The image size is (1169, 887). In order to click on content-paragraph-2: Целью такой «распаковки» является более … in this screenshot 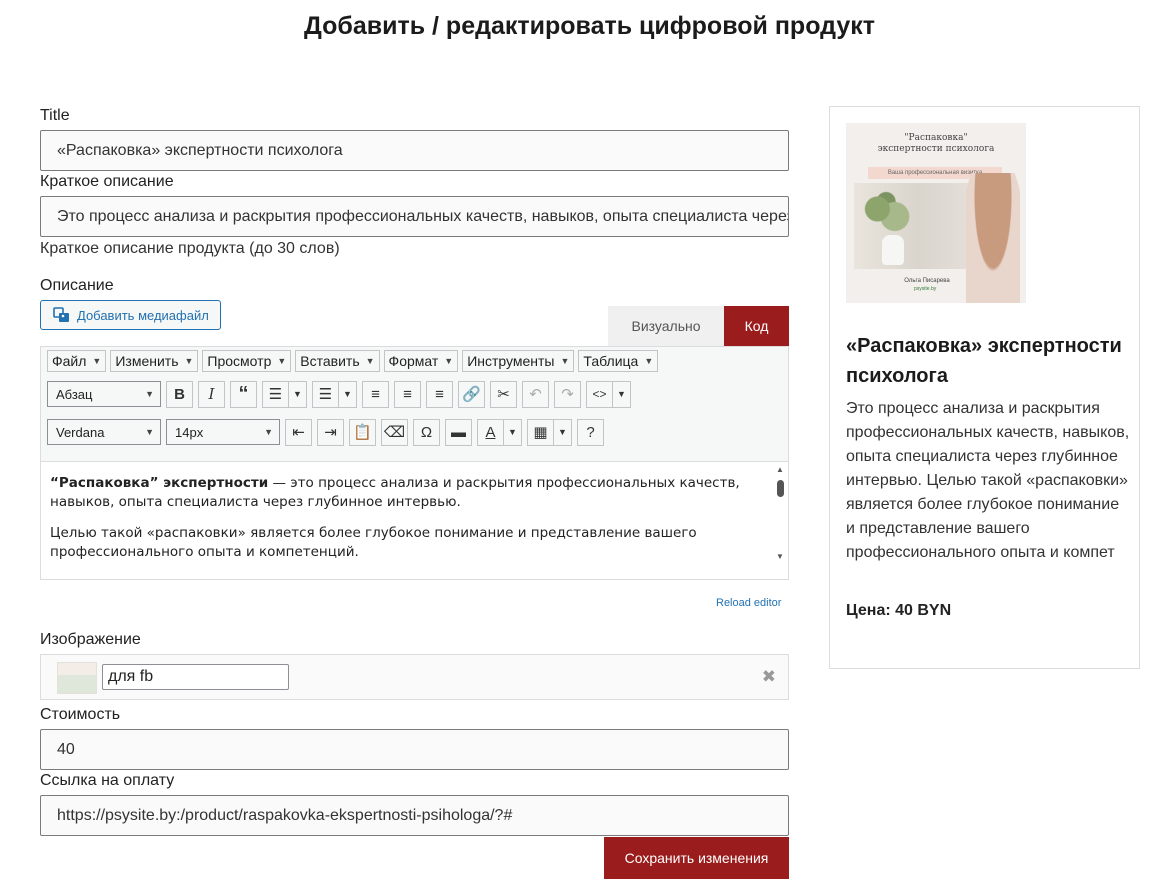, I will do `click(373, 542)`.